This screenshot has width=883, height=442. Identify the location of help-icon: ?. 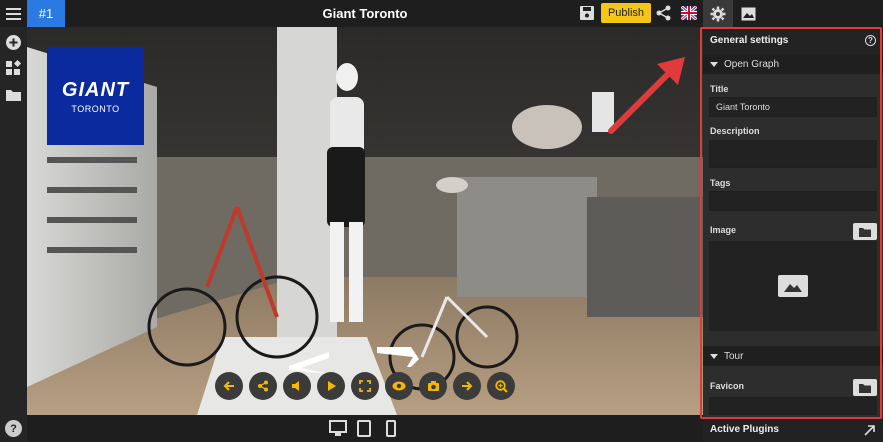
(13, 428).